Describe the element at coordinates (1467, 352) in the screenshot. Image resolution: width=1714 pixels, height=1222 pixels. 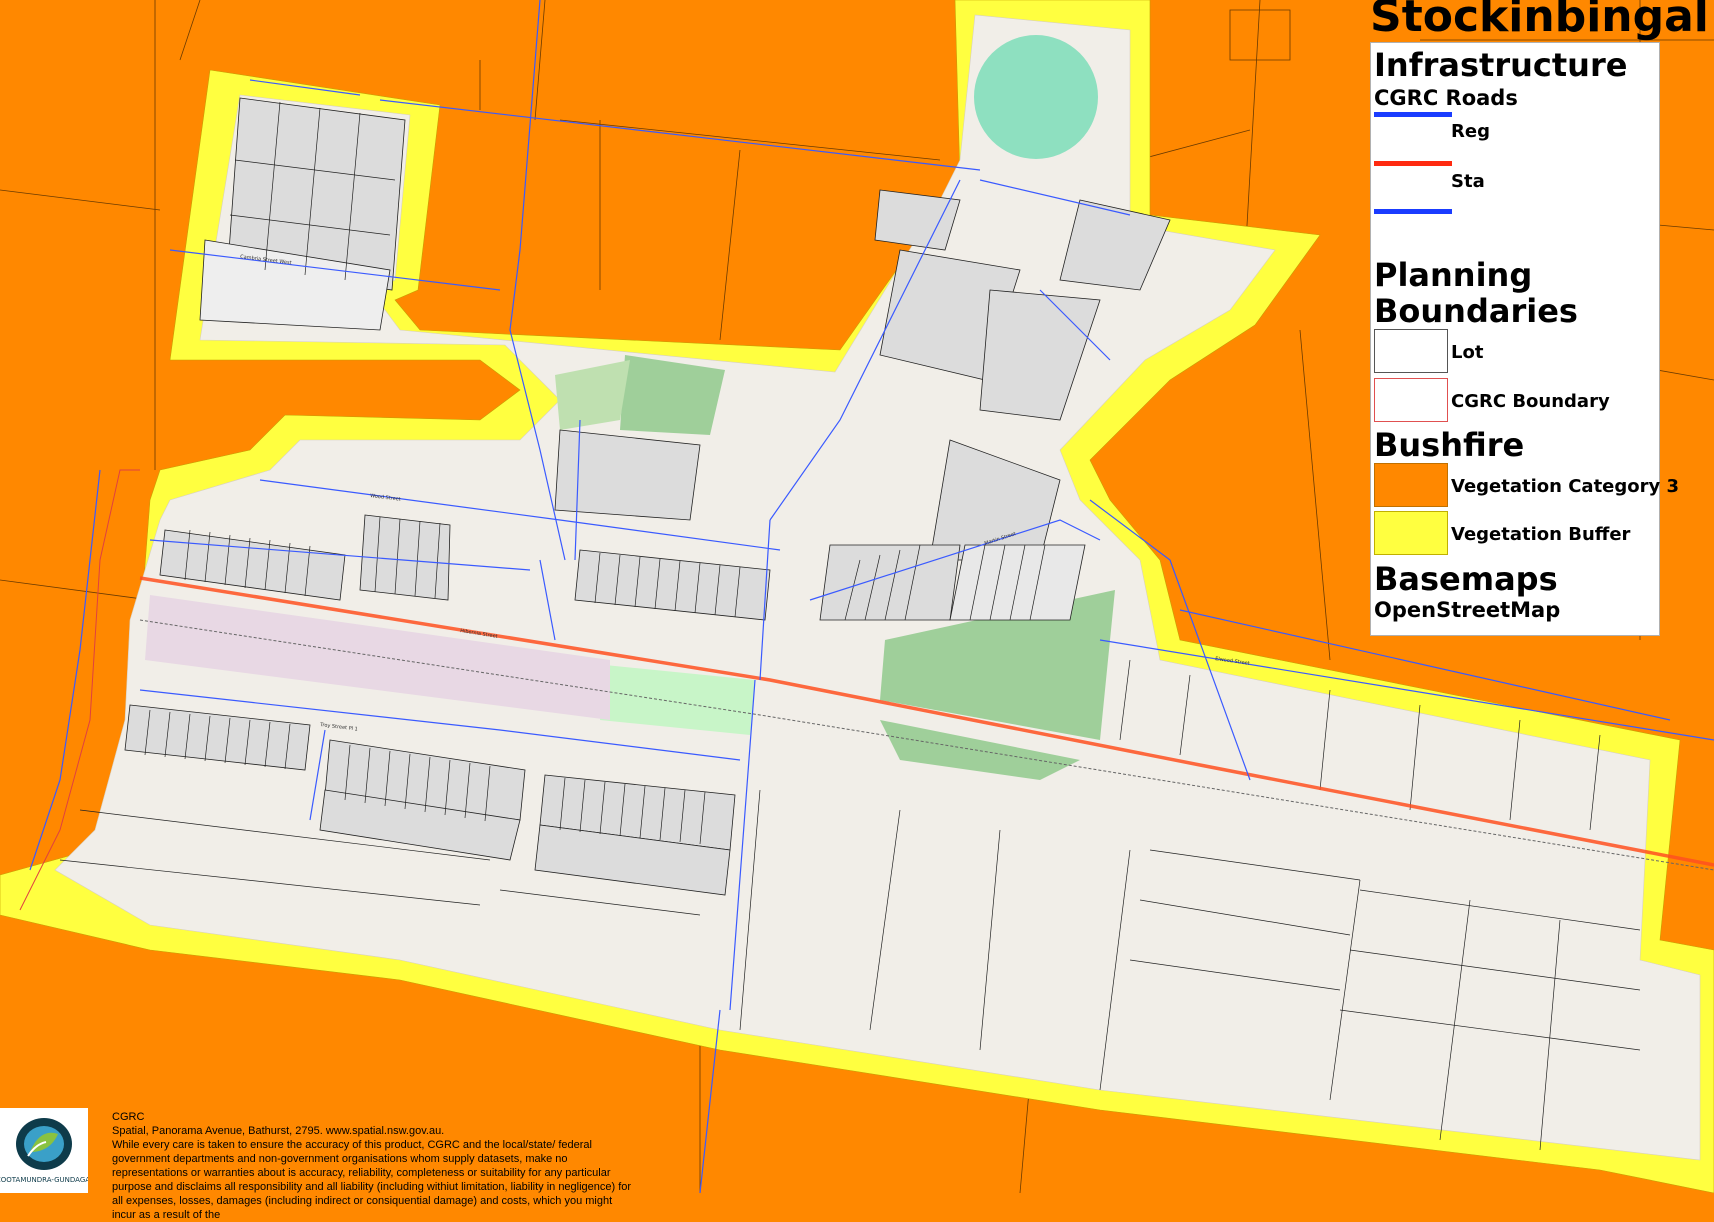
I see `legend-lot-label: Lot` at that location.